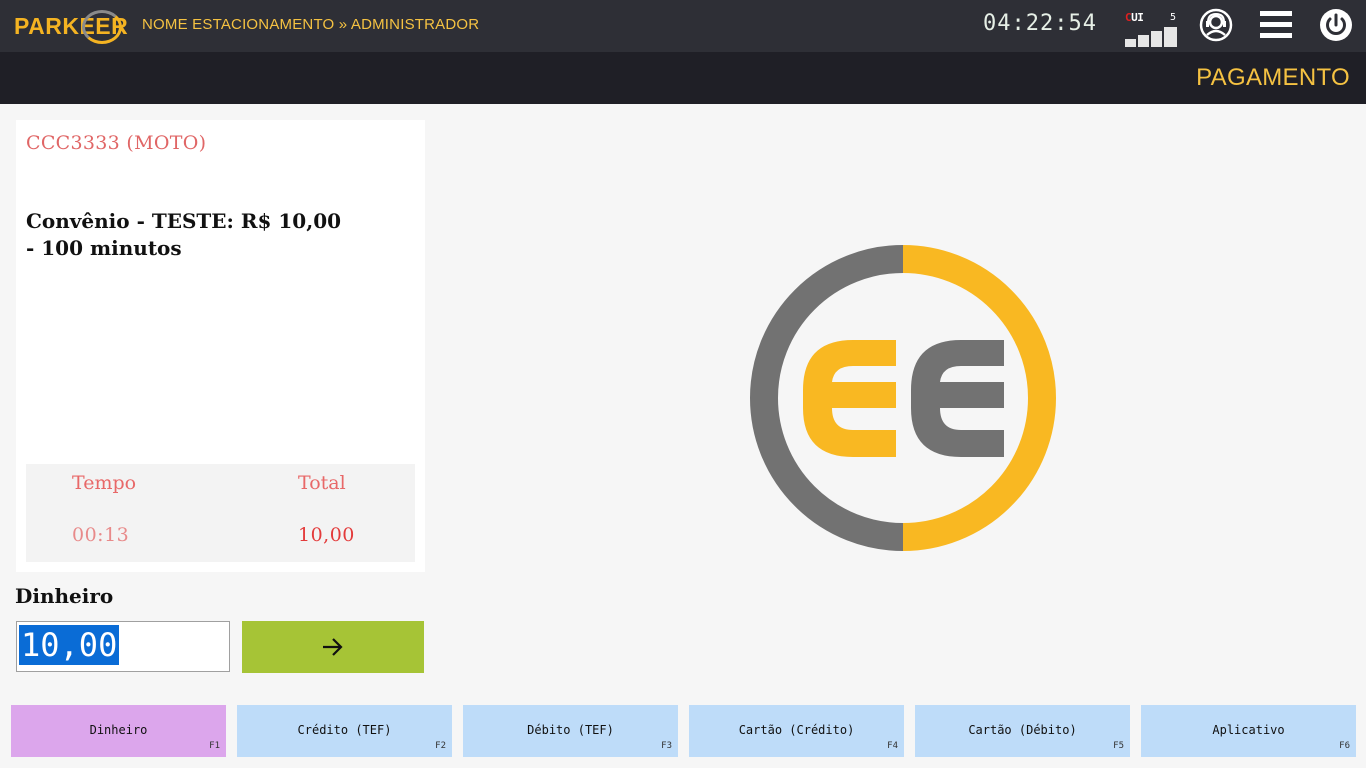 The width and height of the screenshot is (1366, 768). I want to click on method-label: Aplicativo, so click(1248, 730).